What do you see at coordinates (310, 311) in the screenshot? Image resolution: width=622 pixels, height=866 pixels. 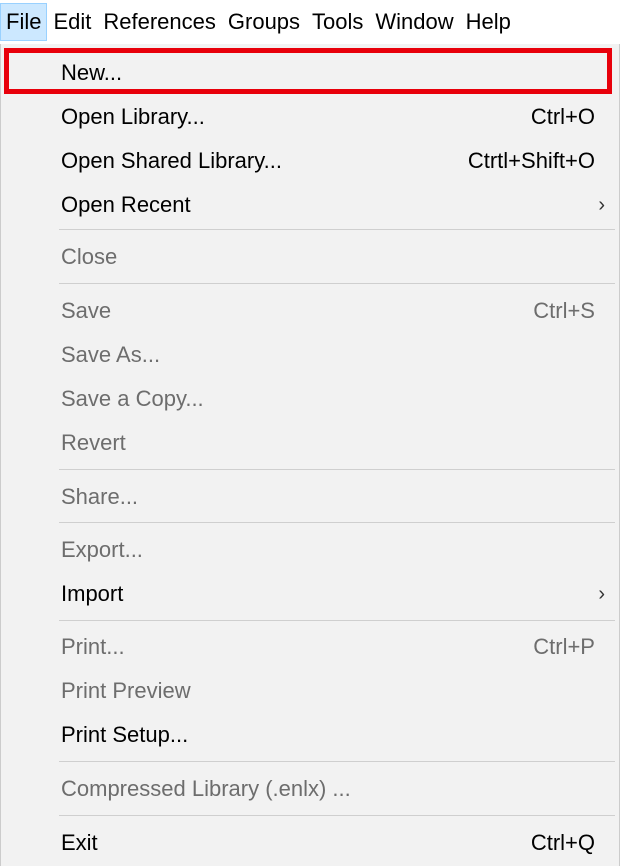 I see `menu-item-save: Save Ctrl+S` at bounding box center [310, 311].